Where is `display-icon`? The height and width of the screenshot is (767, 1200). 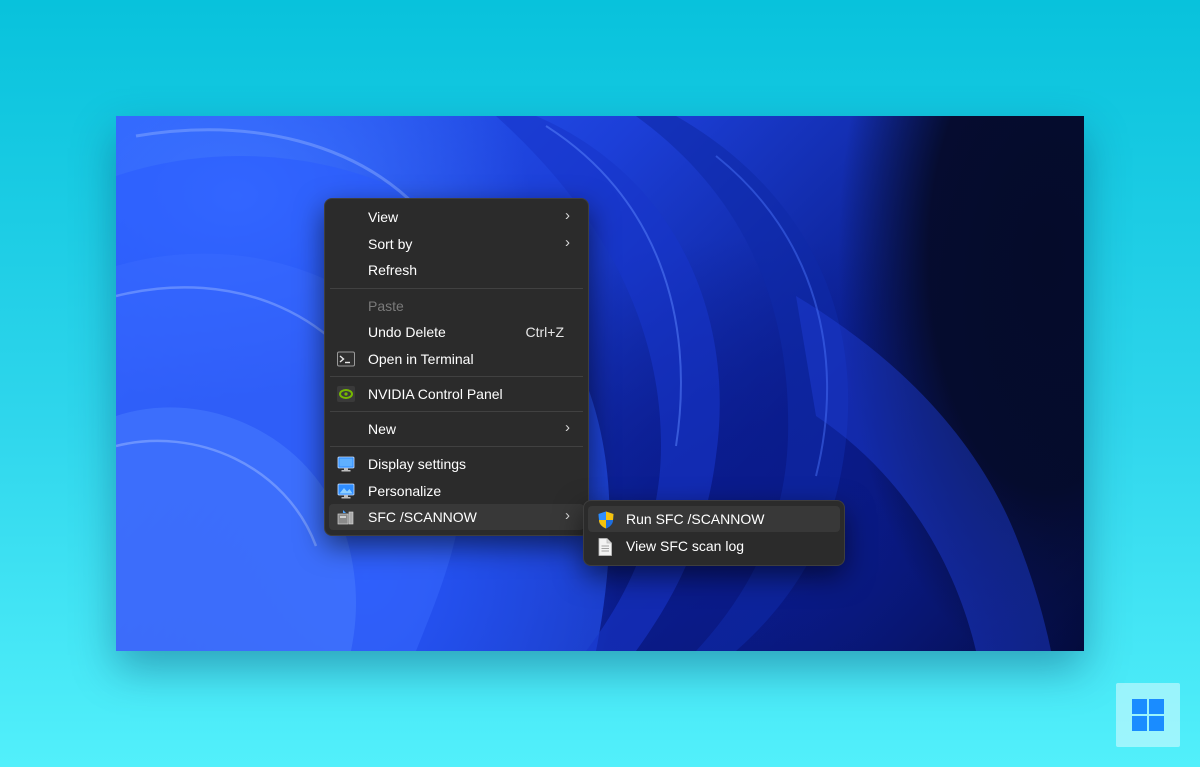
display-icon is located at coordinates (346, 464).